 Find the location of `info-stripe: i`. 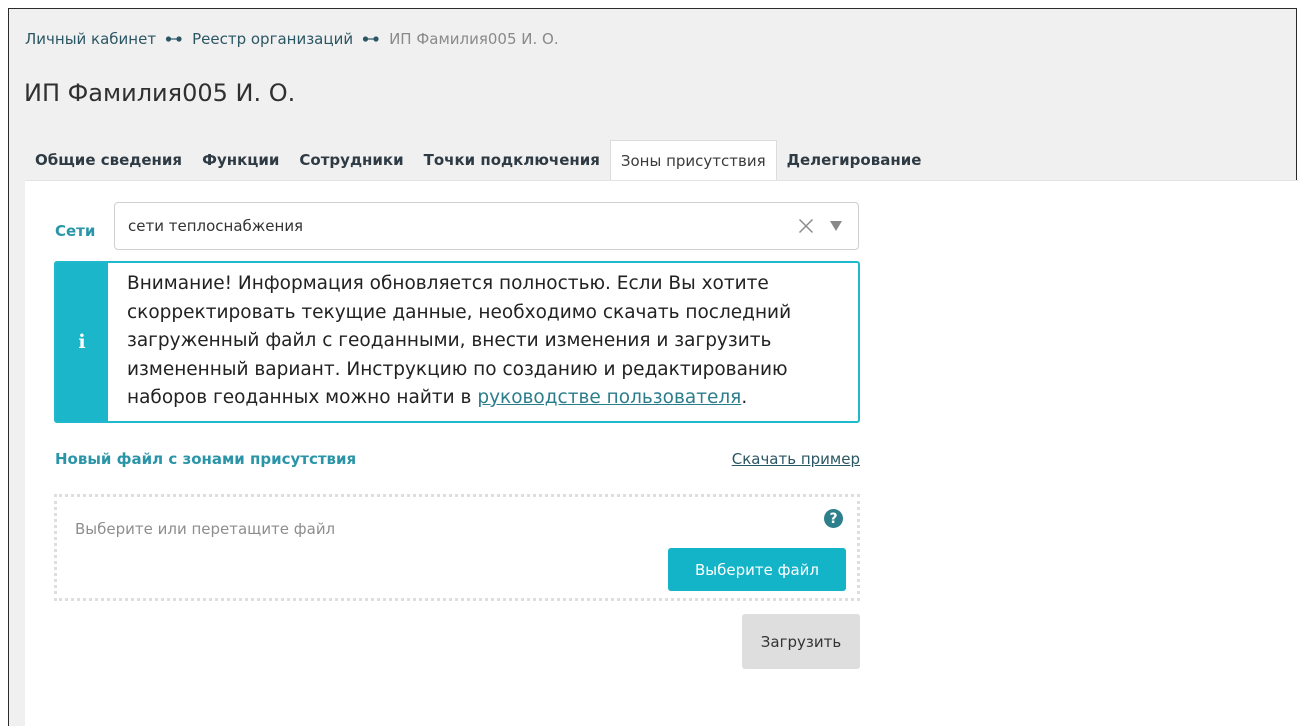

info-stripe: i is located at coordinates (82, 342).